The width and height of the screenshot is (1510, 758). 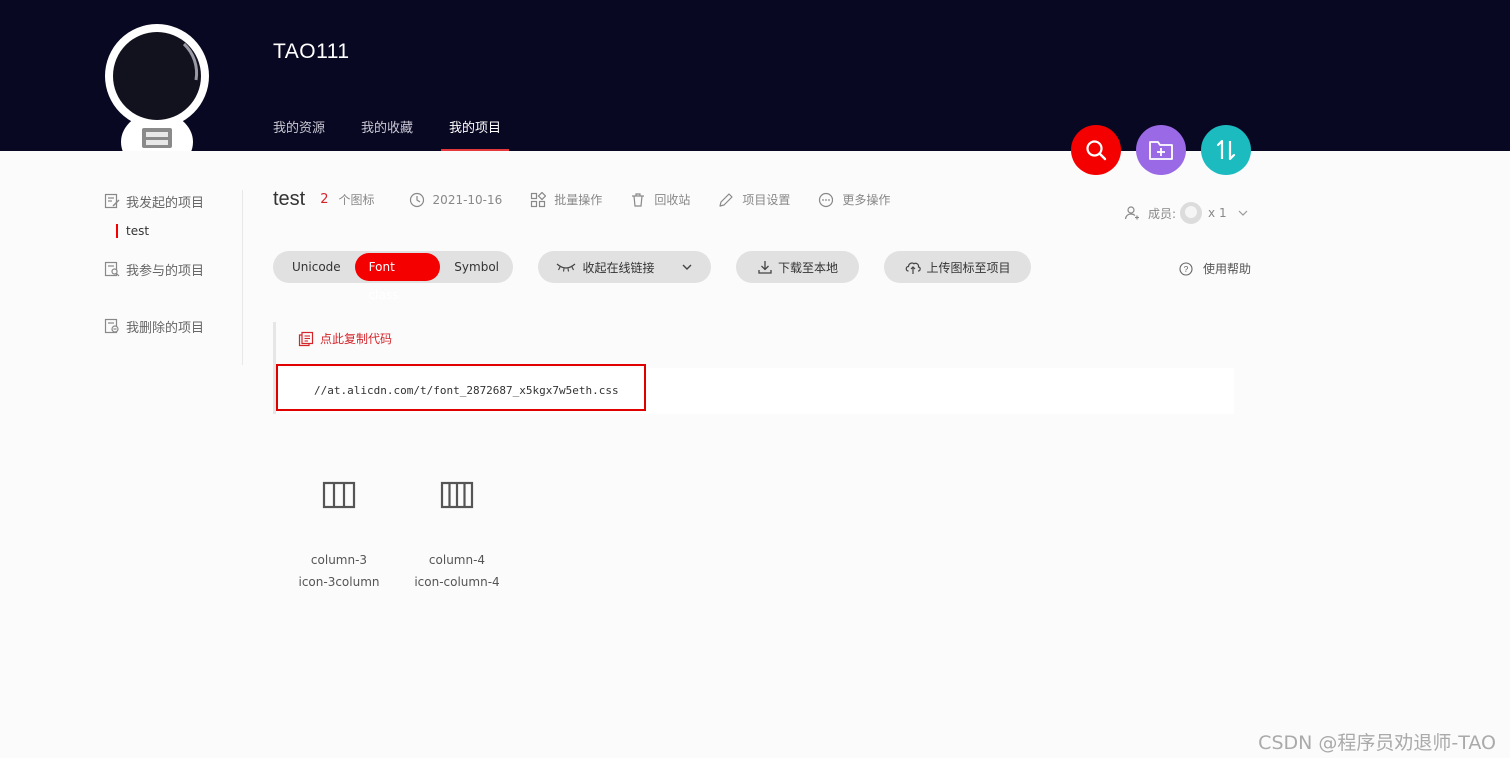 What do you see at coordinates (968, 267) in the screenshot?
I see `upload-icons-label: 上传图标至项目` at bounding box center [968, 267].